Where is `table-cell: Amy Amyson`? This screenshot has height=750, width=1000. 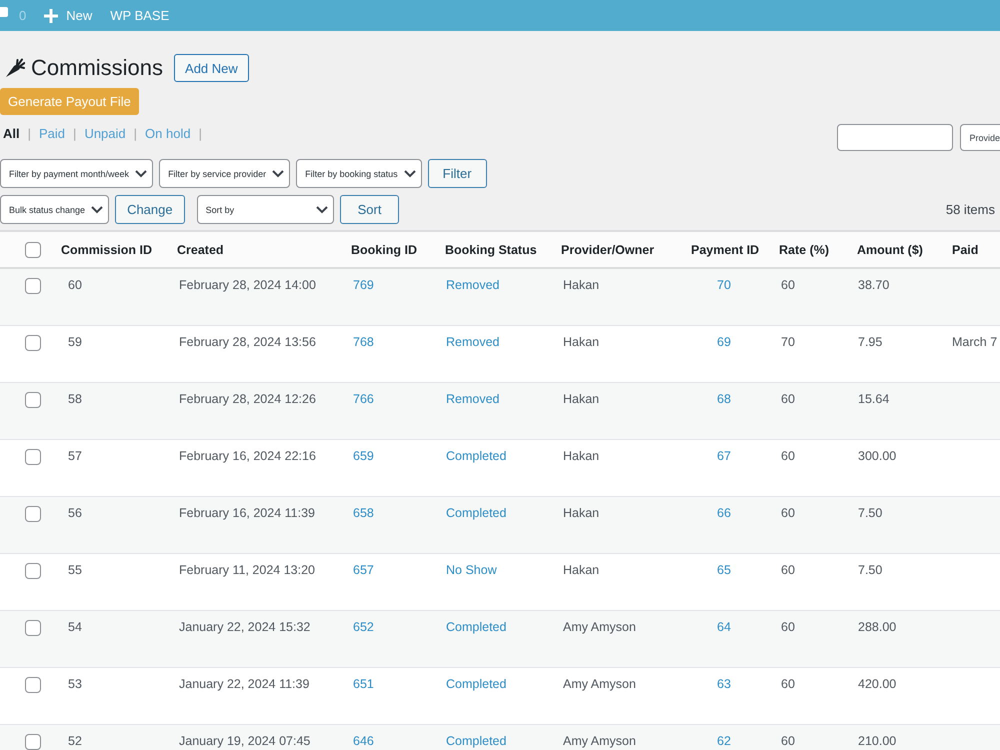 table-cell: Amy Amyson is located at coordinates (599, 684).